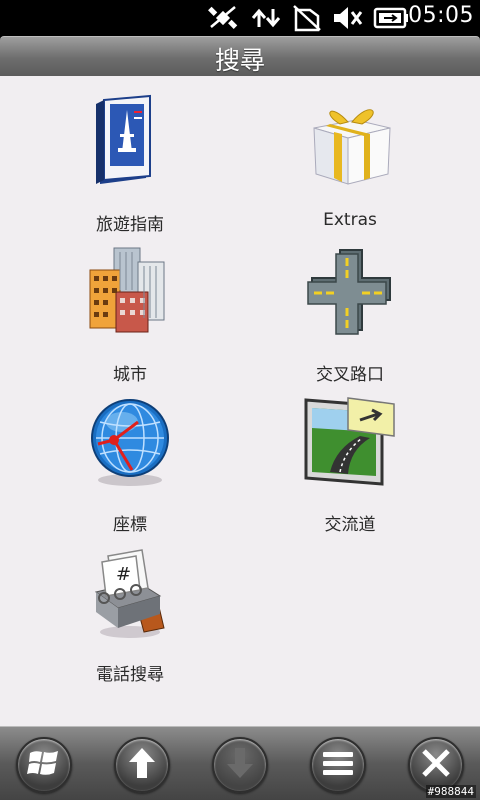 This screenshot has height=800, width=480. Describe the element at coordinates (130, 525) in the screenshot. I see `tile-label: 座標` at that location.